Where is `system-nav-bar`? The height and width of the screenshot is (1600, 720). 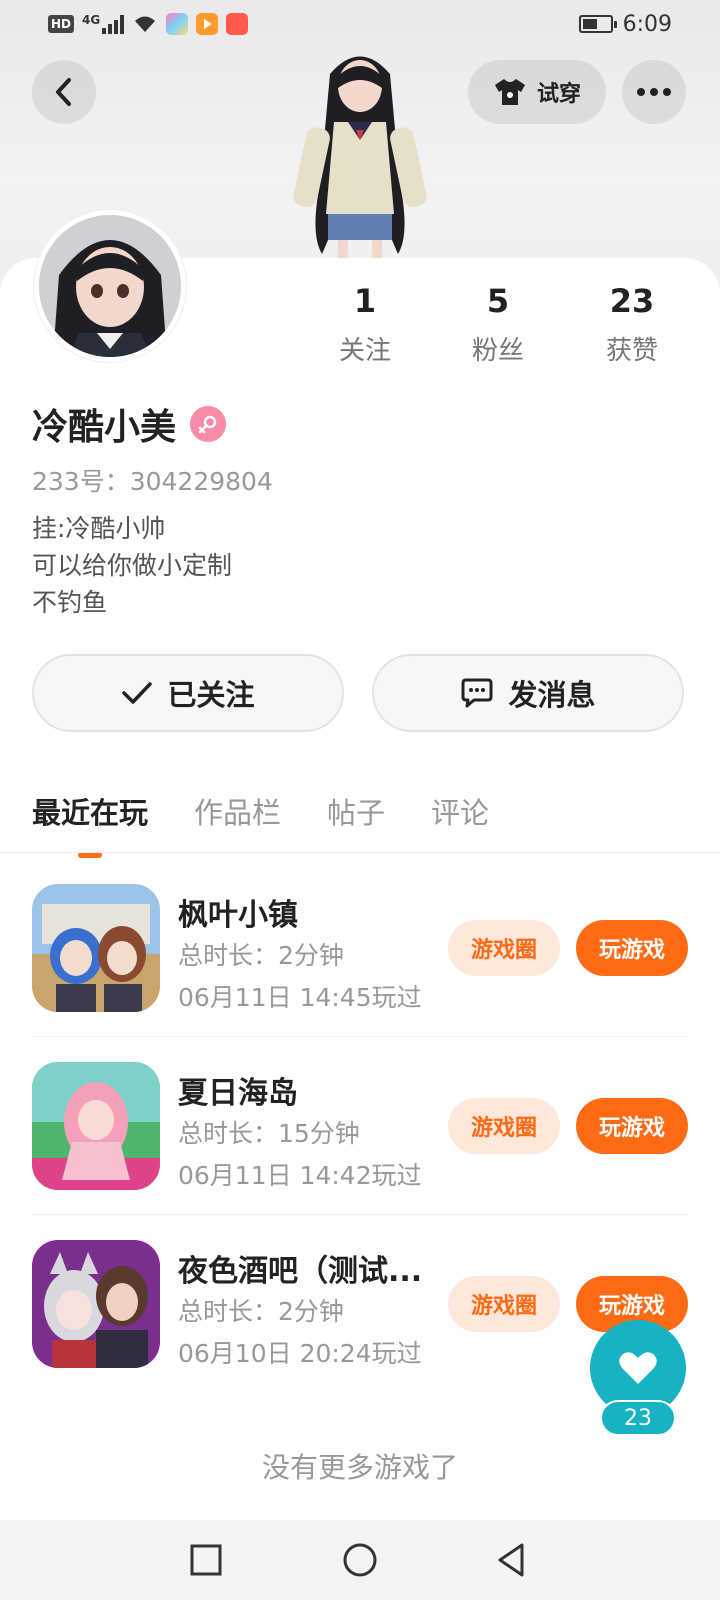 system-nav-bar is located at coordinates (360, 1560).